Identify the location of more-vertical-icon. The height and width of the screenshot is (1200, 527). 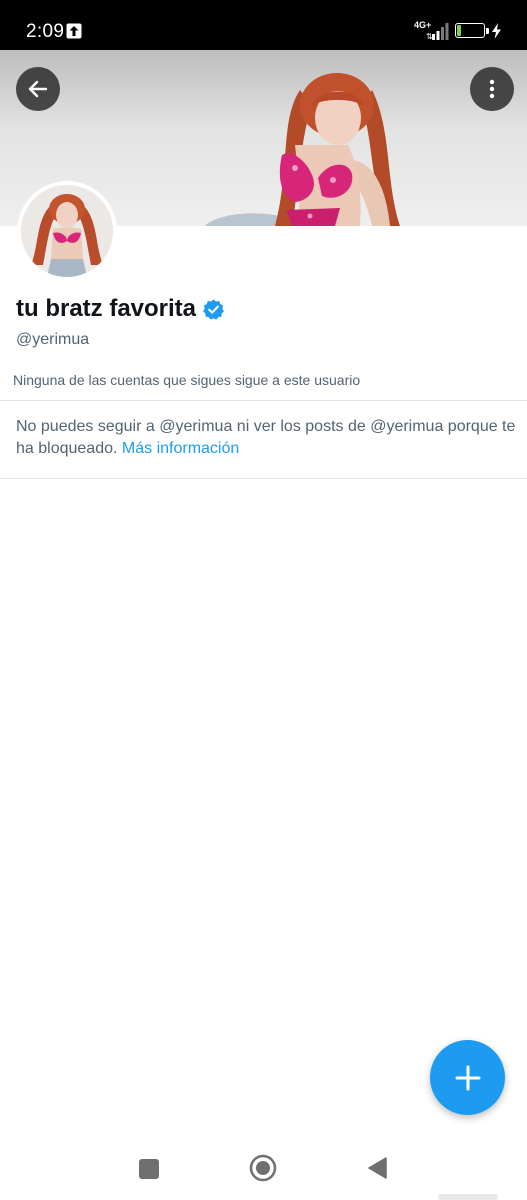
(492, 89).